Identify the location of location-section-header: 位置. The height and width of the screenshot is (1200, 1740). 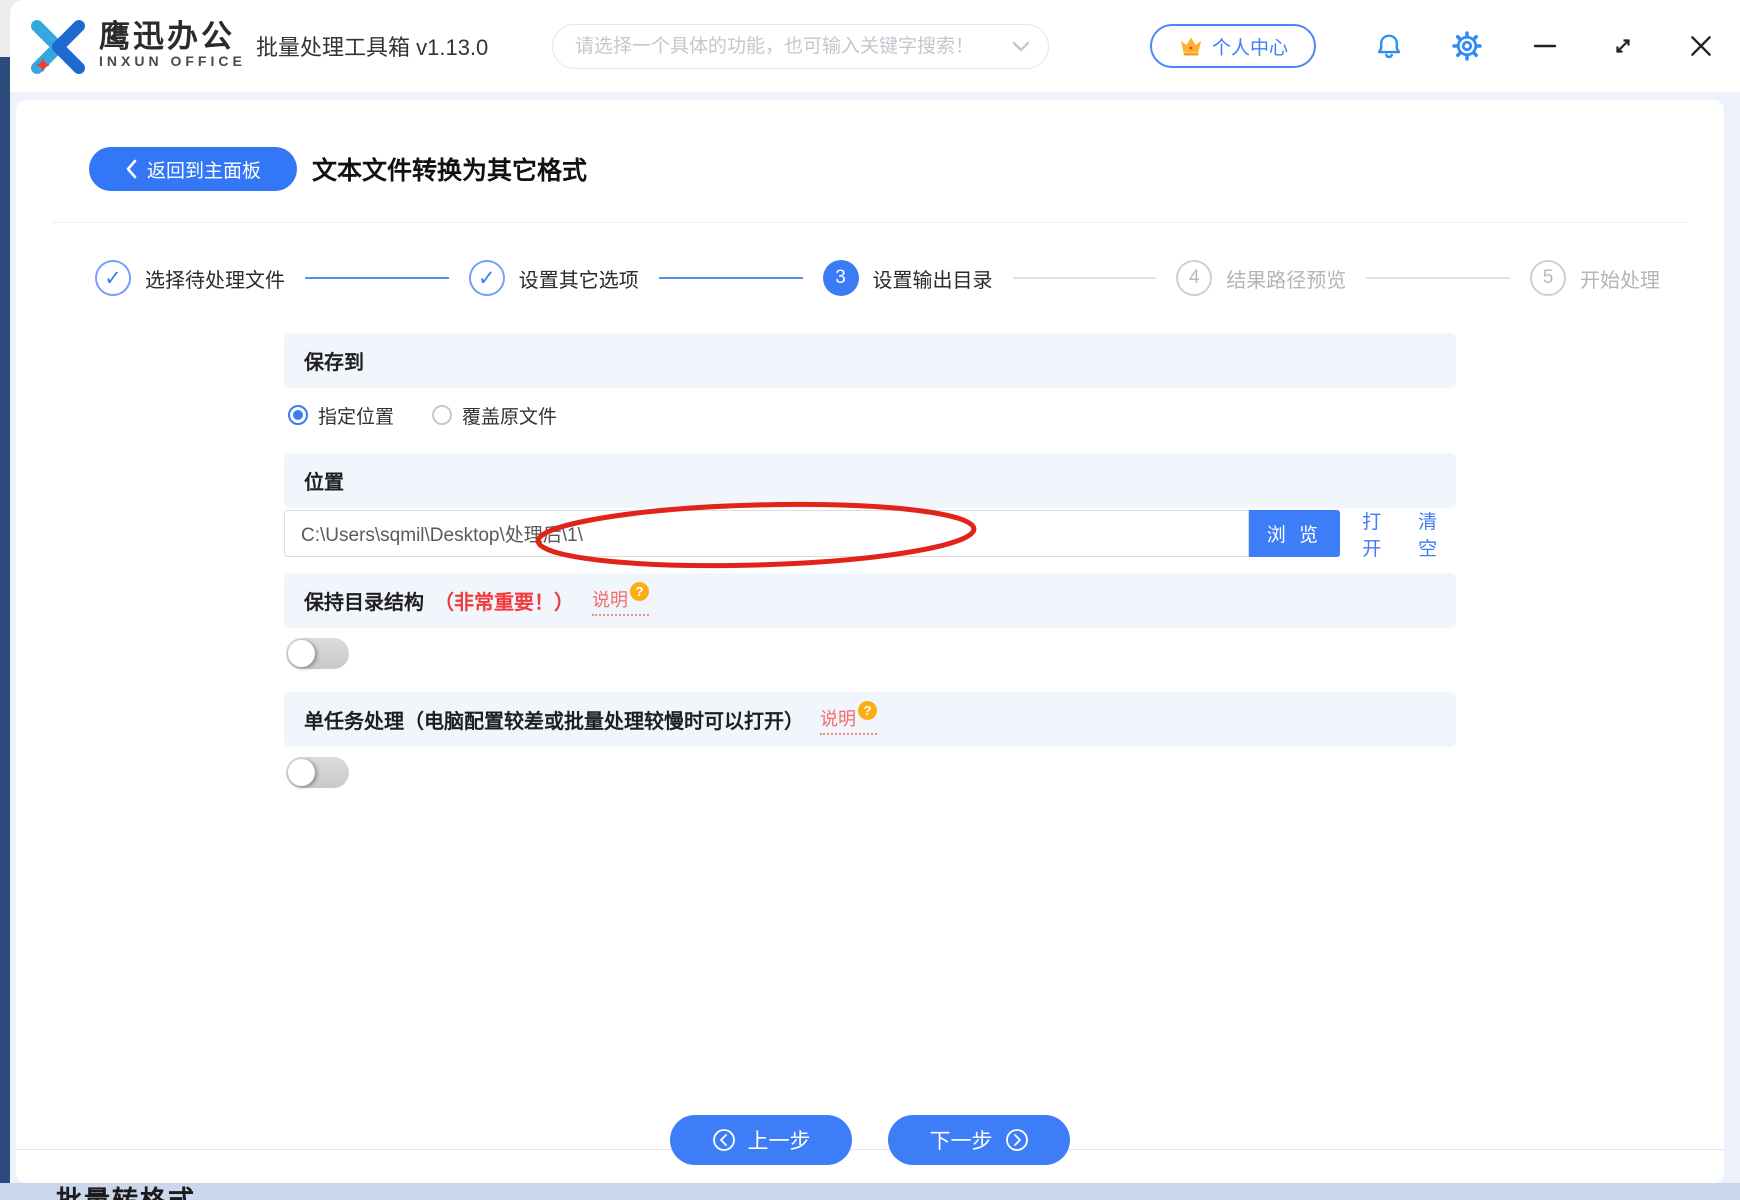
(870, 480).